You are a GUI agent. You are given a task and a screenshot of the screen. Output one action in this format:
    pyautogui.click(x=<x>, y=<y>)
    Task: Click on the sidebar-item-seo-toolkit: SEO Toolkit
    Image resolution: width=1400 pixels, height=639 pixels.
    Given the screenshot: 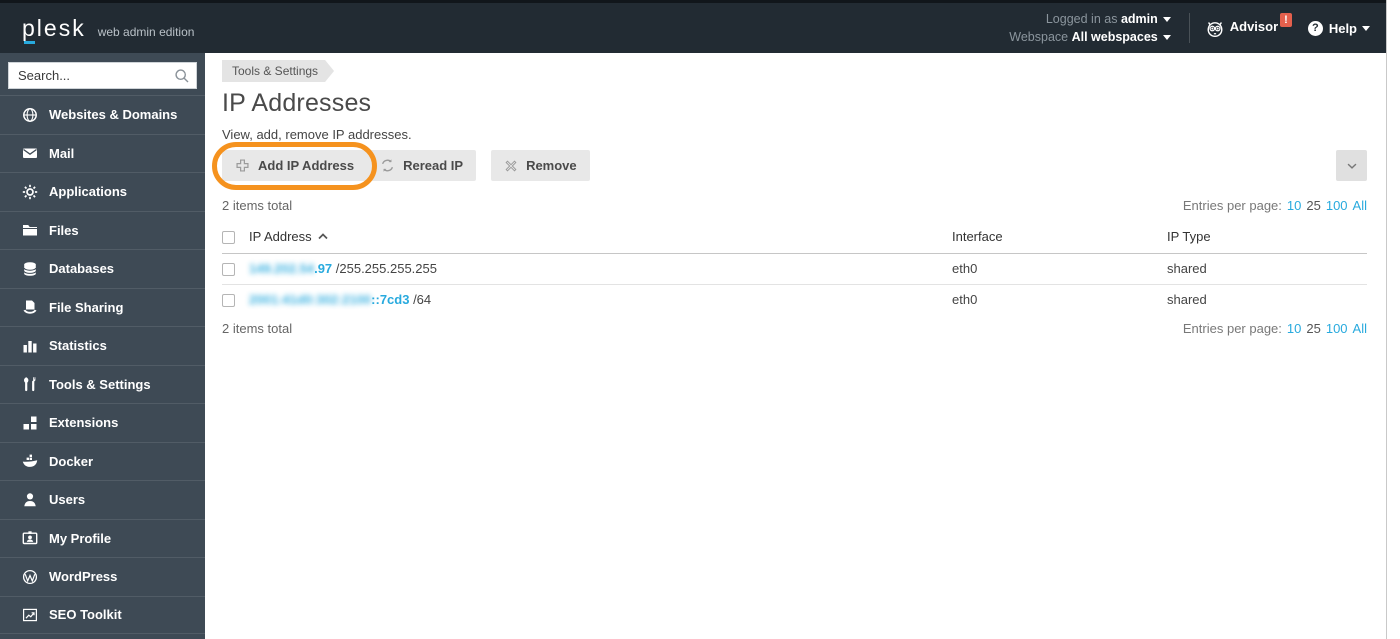 What is the action you would take?
    pyautogui.click(x=102, y=614)
    